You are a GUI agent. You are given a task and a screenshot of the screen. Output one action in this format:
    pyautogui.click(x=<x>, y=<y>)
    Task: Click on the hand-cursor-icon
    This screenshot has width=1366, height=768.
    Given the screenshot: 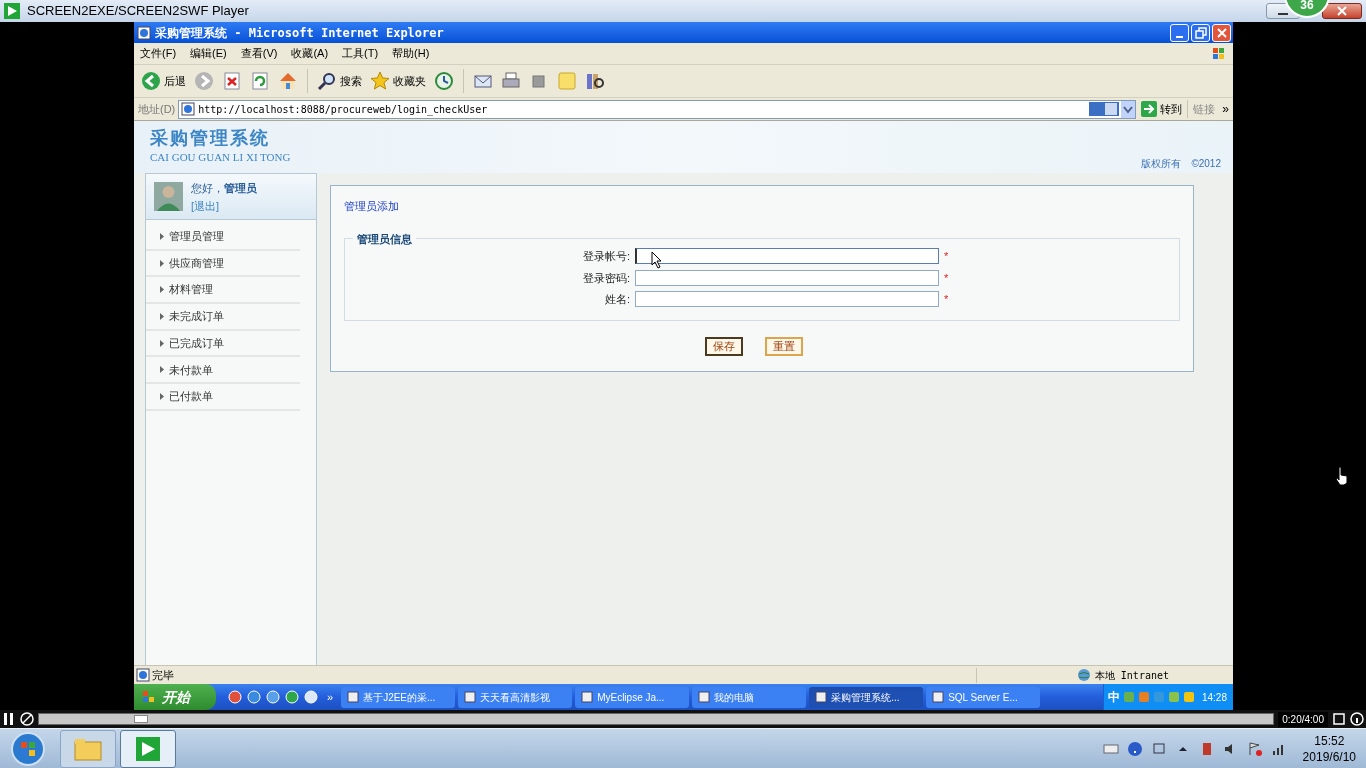 What is the action you would take?
    pyautogui.click(x=1342, y=476)
    